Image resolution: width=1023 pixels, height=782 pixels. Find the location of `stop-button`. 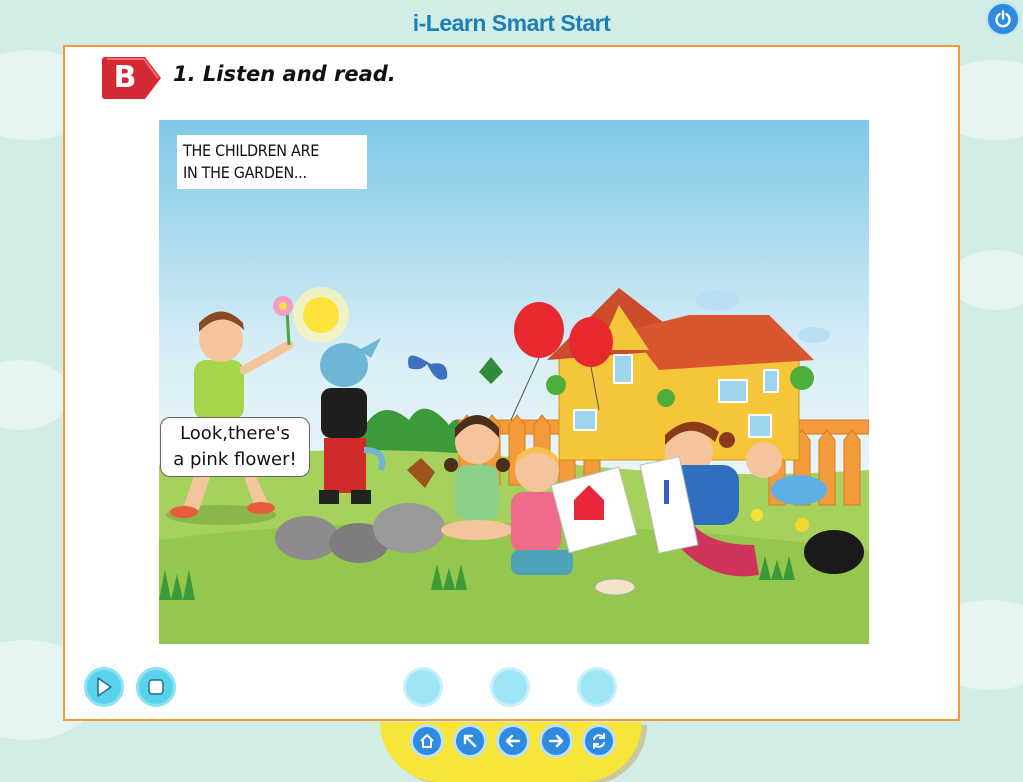

stop-button is located at coordinates (156, 687).